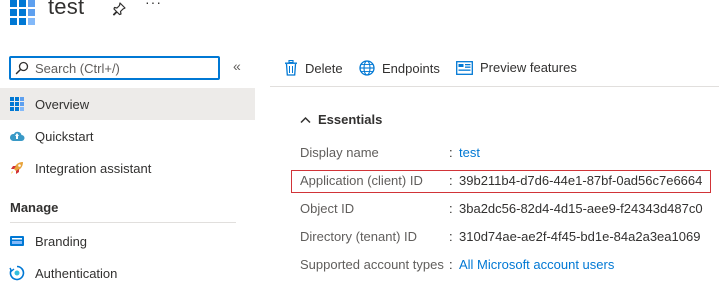 The width and height of the screenshot is (719, 282). Describe the element at coordinates (359, 236) in the screenshot. I see `property-label: Directory (tenant) ID` at that location.